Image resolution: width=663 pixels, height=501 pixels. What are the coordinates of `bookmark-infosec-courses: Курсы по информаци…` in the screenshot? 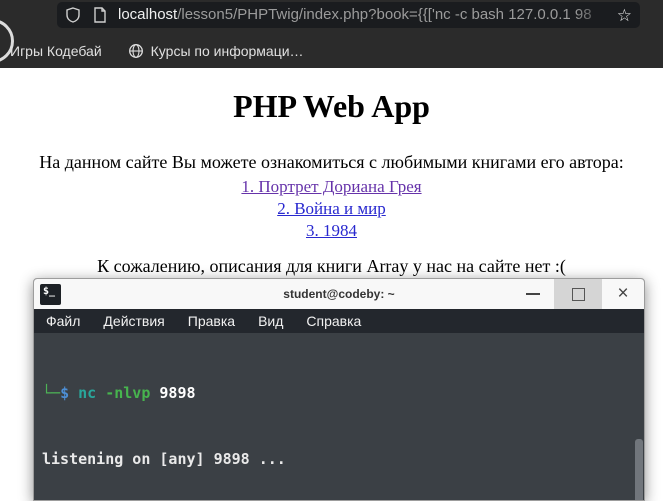 It's located at (216, 51).